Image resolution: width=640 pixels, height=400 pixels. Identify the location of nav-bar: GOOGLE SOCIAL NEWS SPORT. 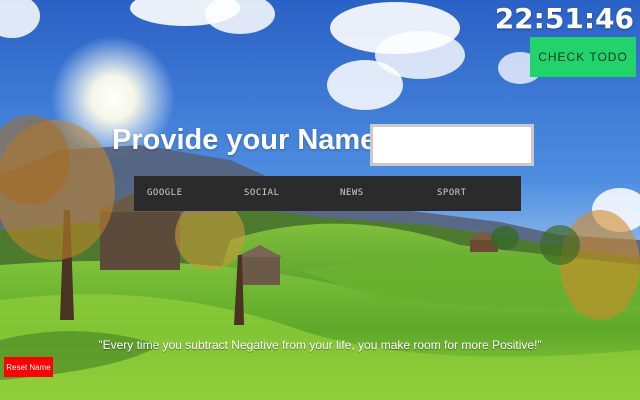
(327, 193).